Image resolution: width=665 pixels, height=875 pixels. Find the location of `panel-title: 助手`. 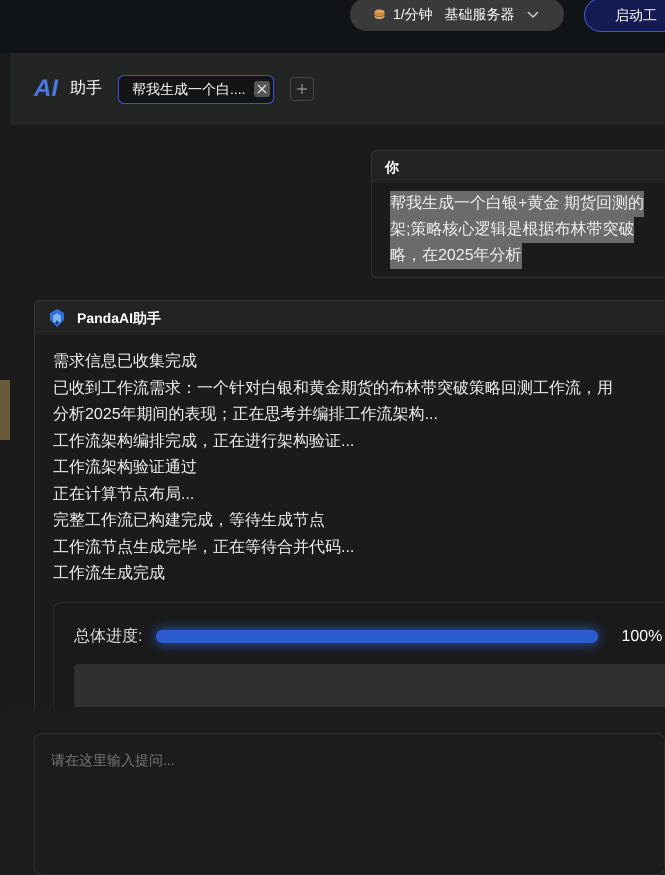

panel-title: 助手 is located at coordinates (86, 88).